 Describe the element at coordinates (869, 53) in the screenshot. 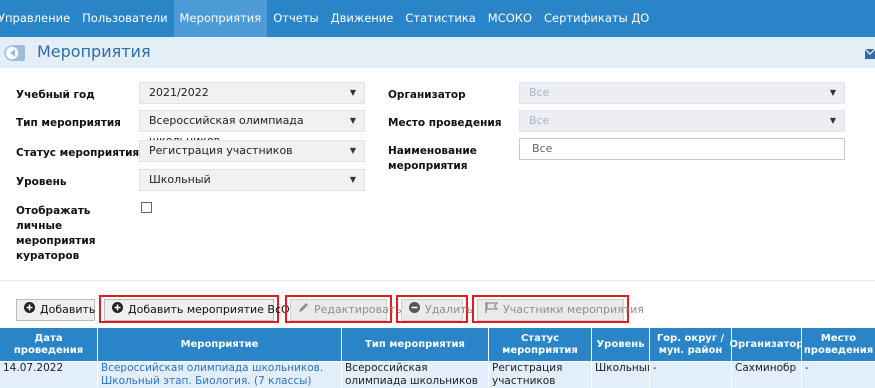

I see `mail-icon` at that location.